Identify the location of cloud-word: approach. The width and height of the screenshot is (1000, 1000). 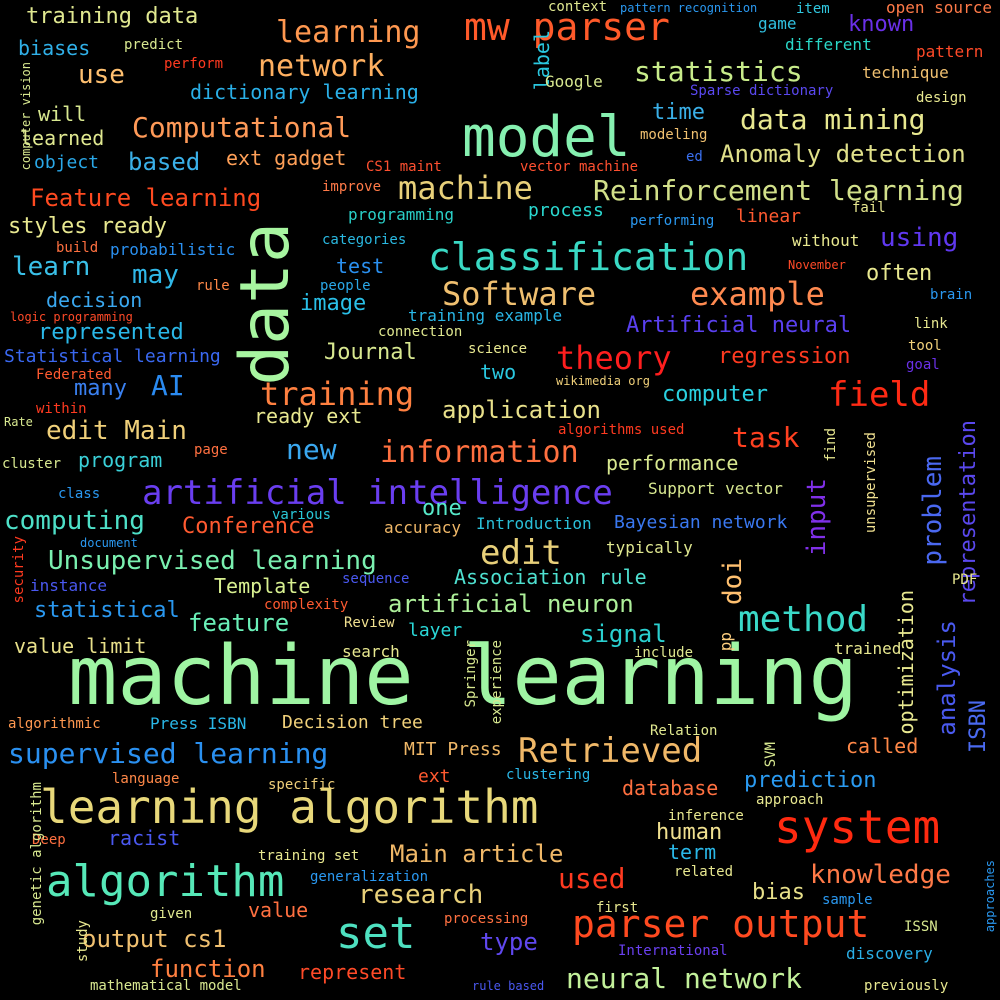
(790, 800).